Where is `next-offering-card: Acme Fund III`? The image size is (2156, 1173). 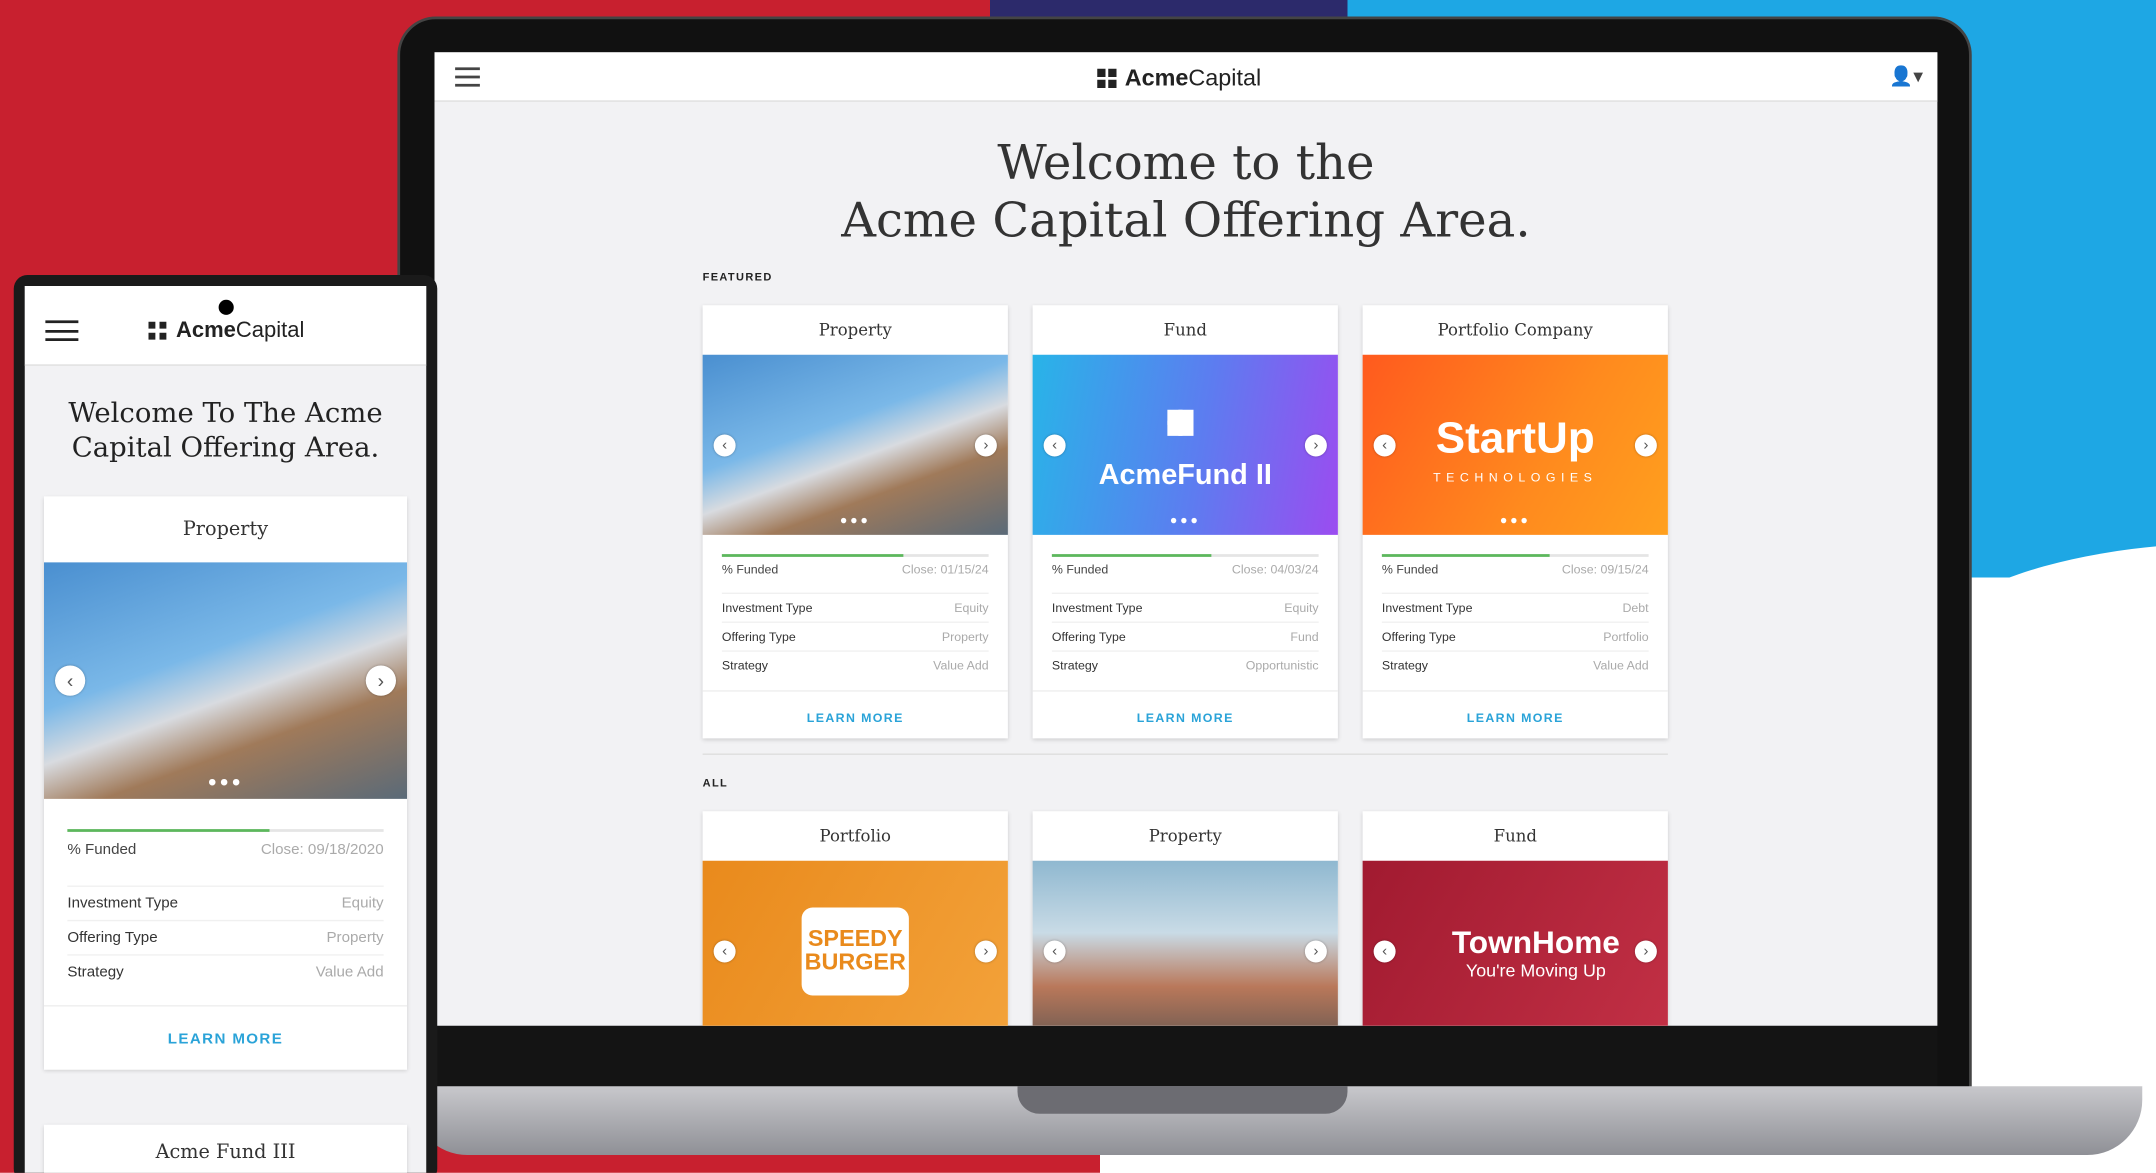 next-offering-card: Acme Fund III is located at coordinates (225, 1148).